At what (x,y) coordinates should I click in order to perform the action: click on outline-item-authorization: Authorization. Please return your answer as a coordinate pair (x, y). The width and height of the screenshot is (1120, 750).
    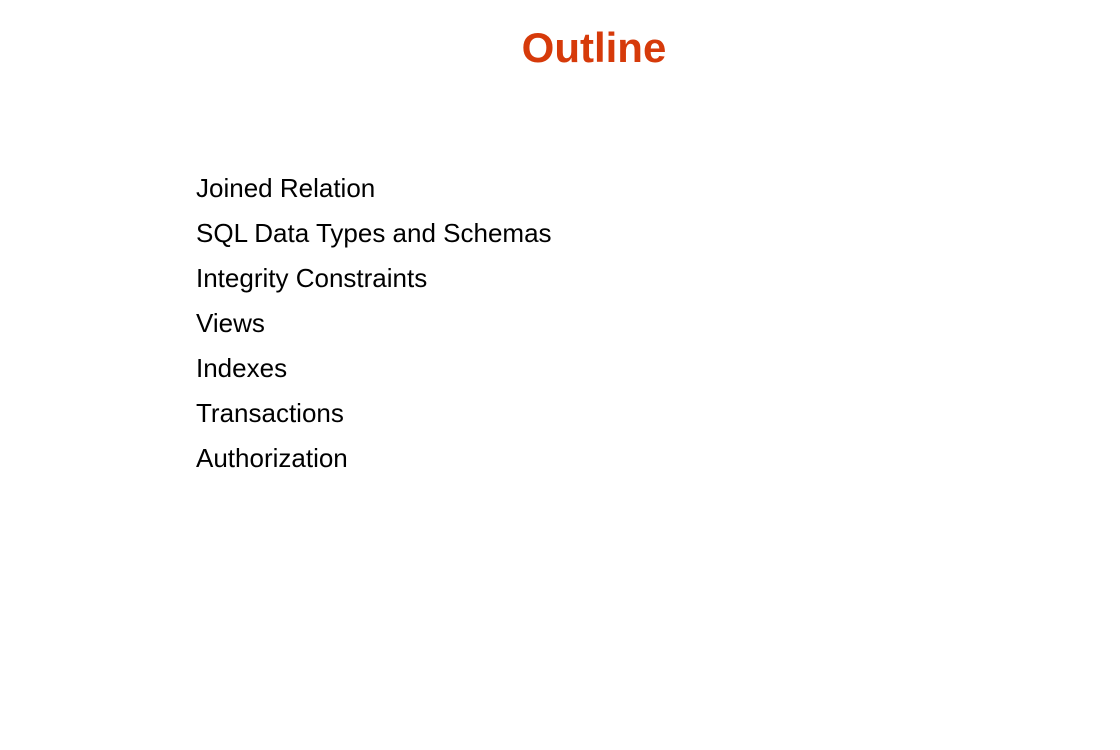
    Looking at the image, I should click on (272, 458).